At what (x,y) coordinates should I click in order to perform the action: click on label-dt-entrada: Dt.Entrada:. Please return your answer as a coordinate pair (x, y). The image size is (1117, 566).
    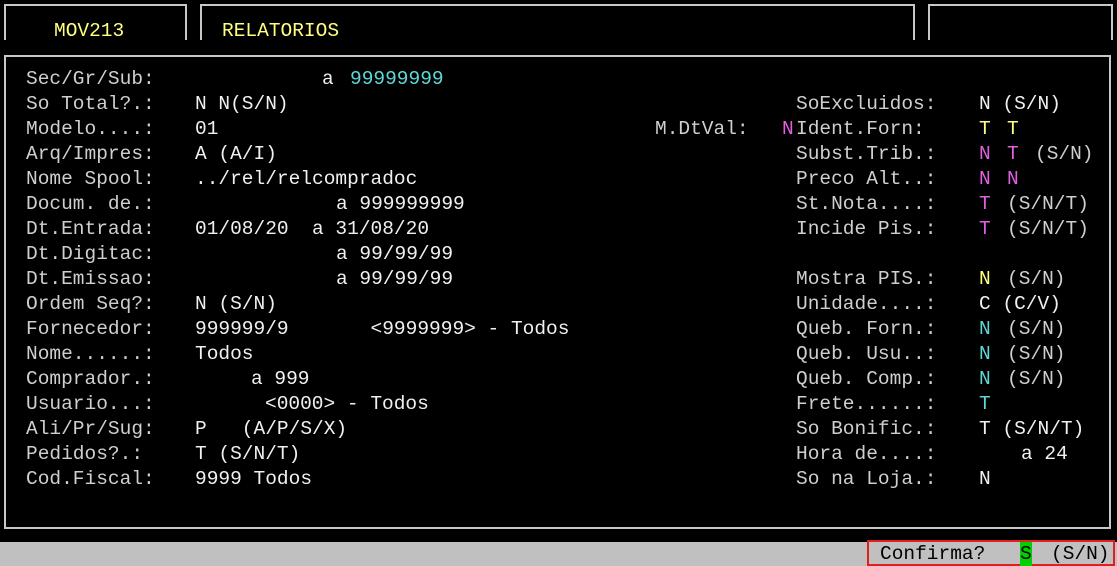
    Looking at the image, I should click on (90, 229).